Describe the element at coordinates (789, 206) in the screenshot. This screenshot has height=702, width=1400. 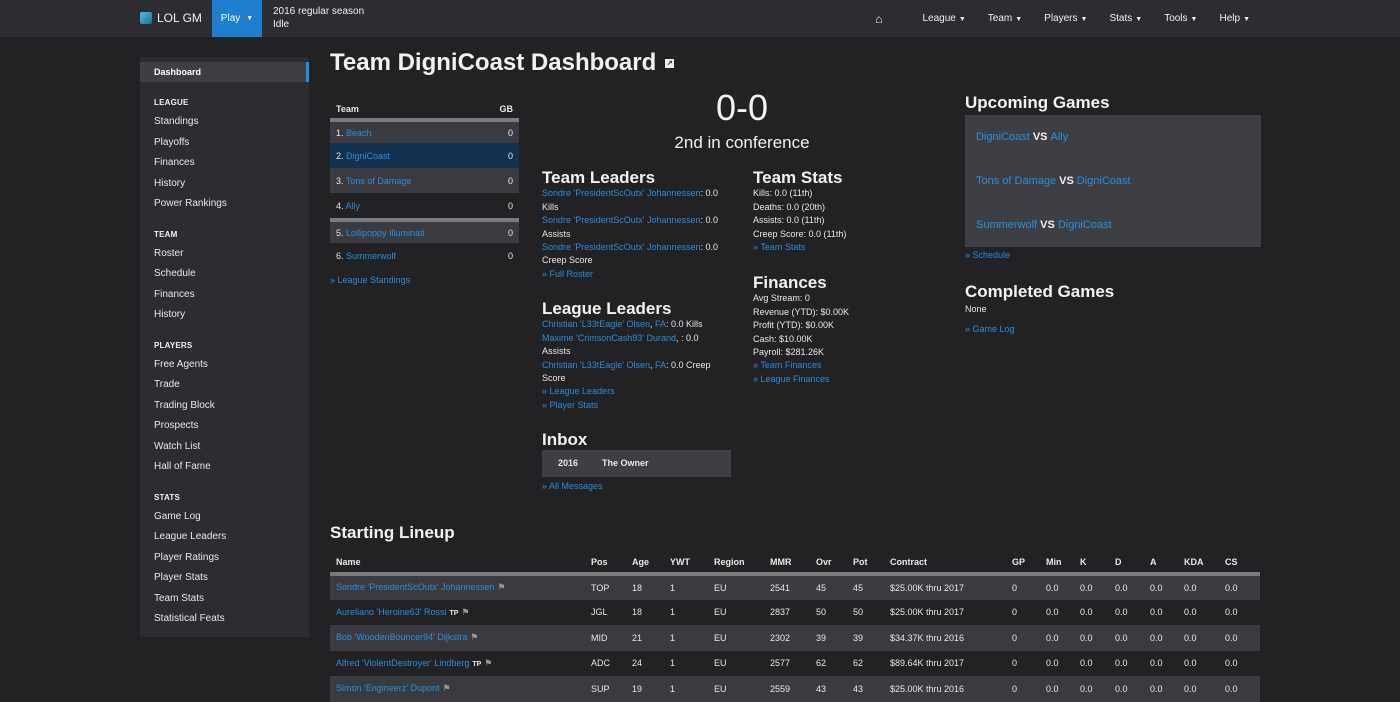
I see `stat-line: Deaths: 0.0 (20th)` at that location.